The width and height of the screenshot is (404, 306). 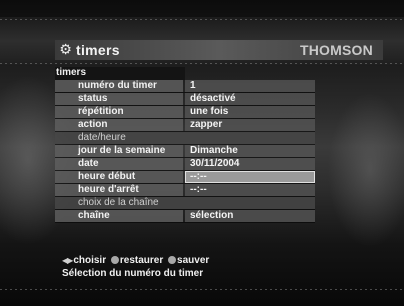 I want to click on row-value: 1, so click(x=193, y=85).